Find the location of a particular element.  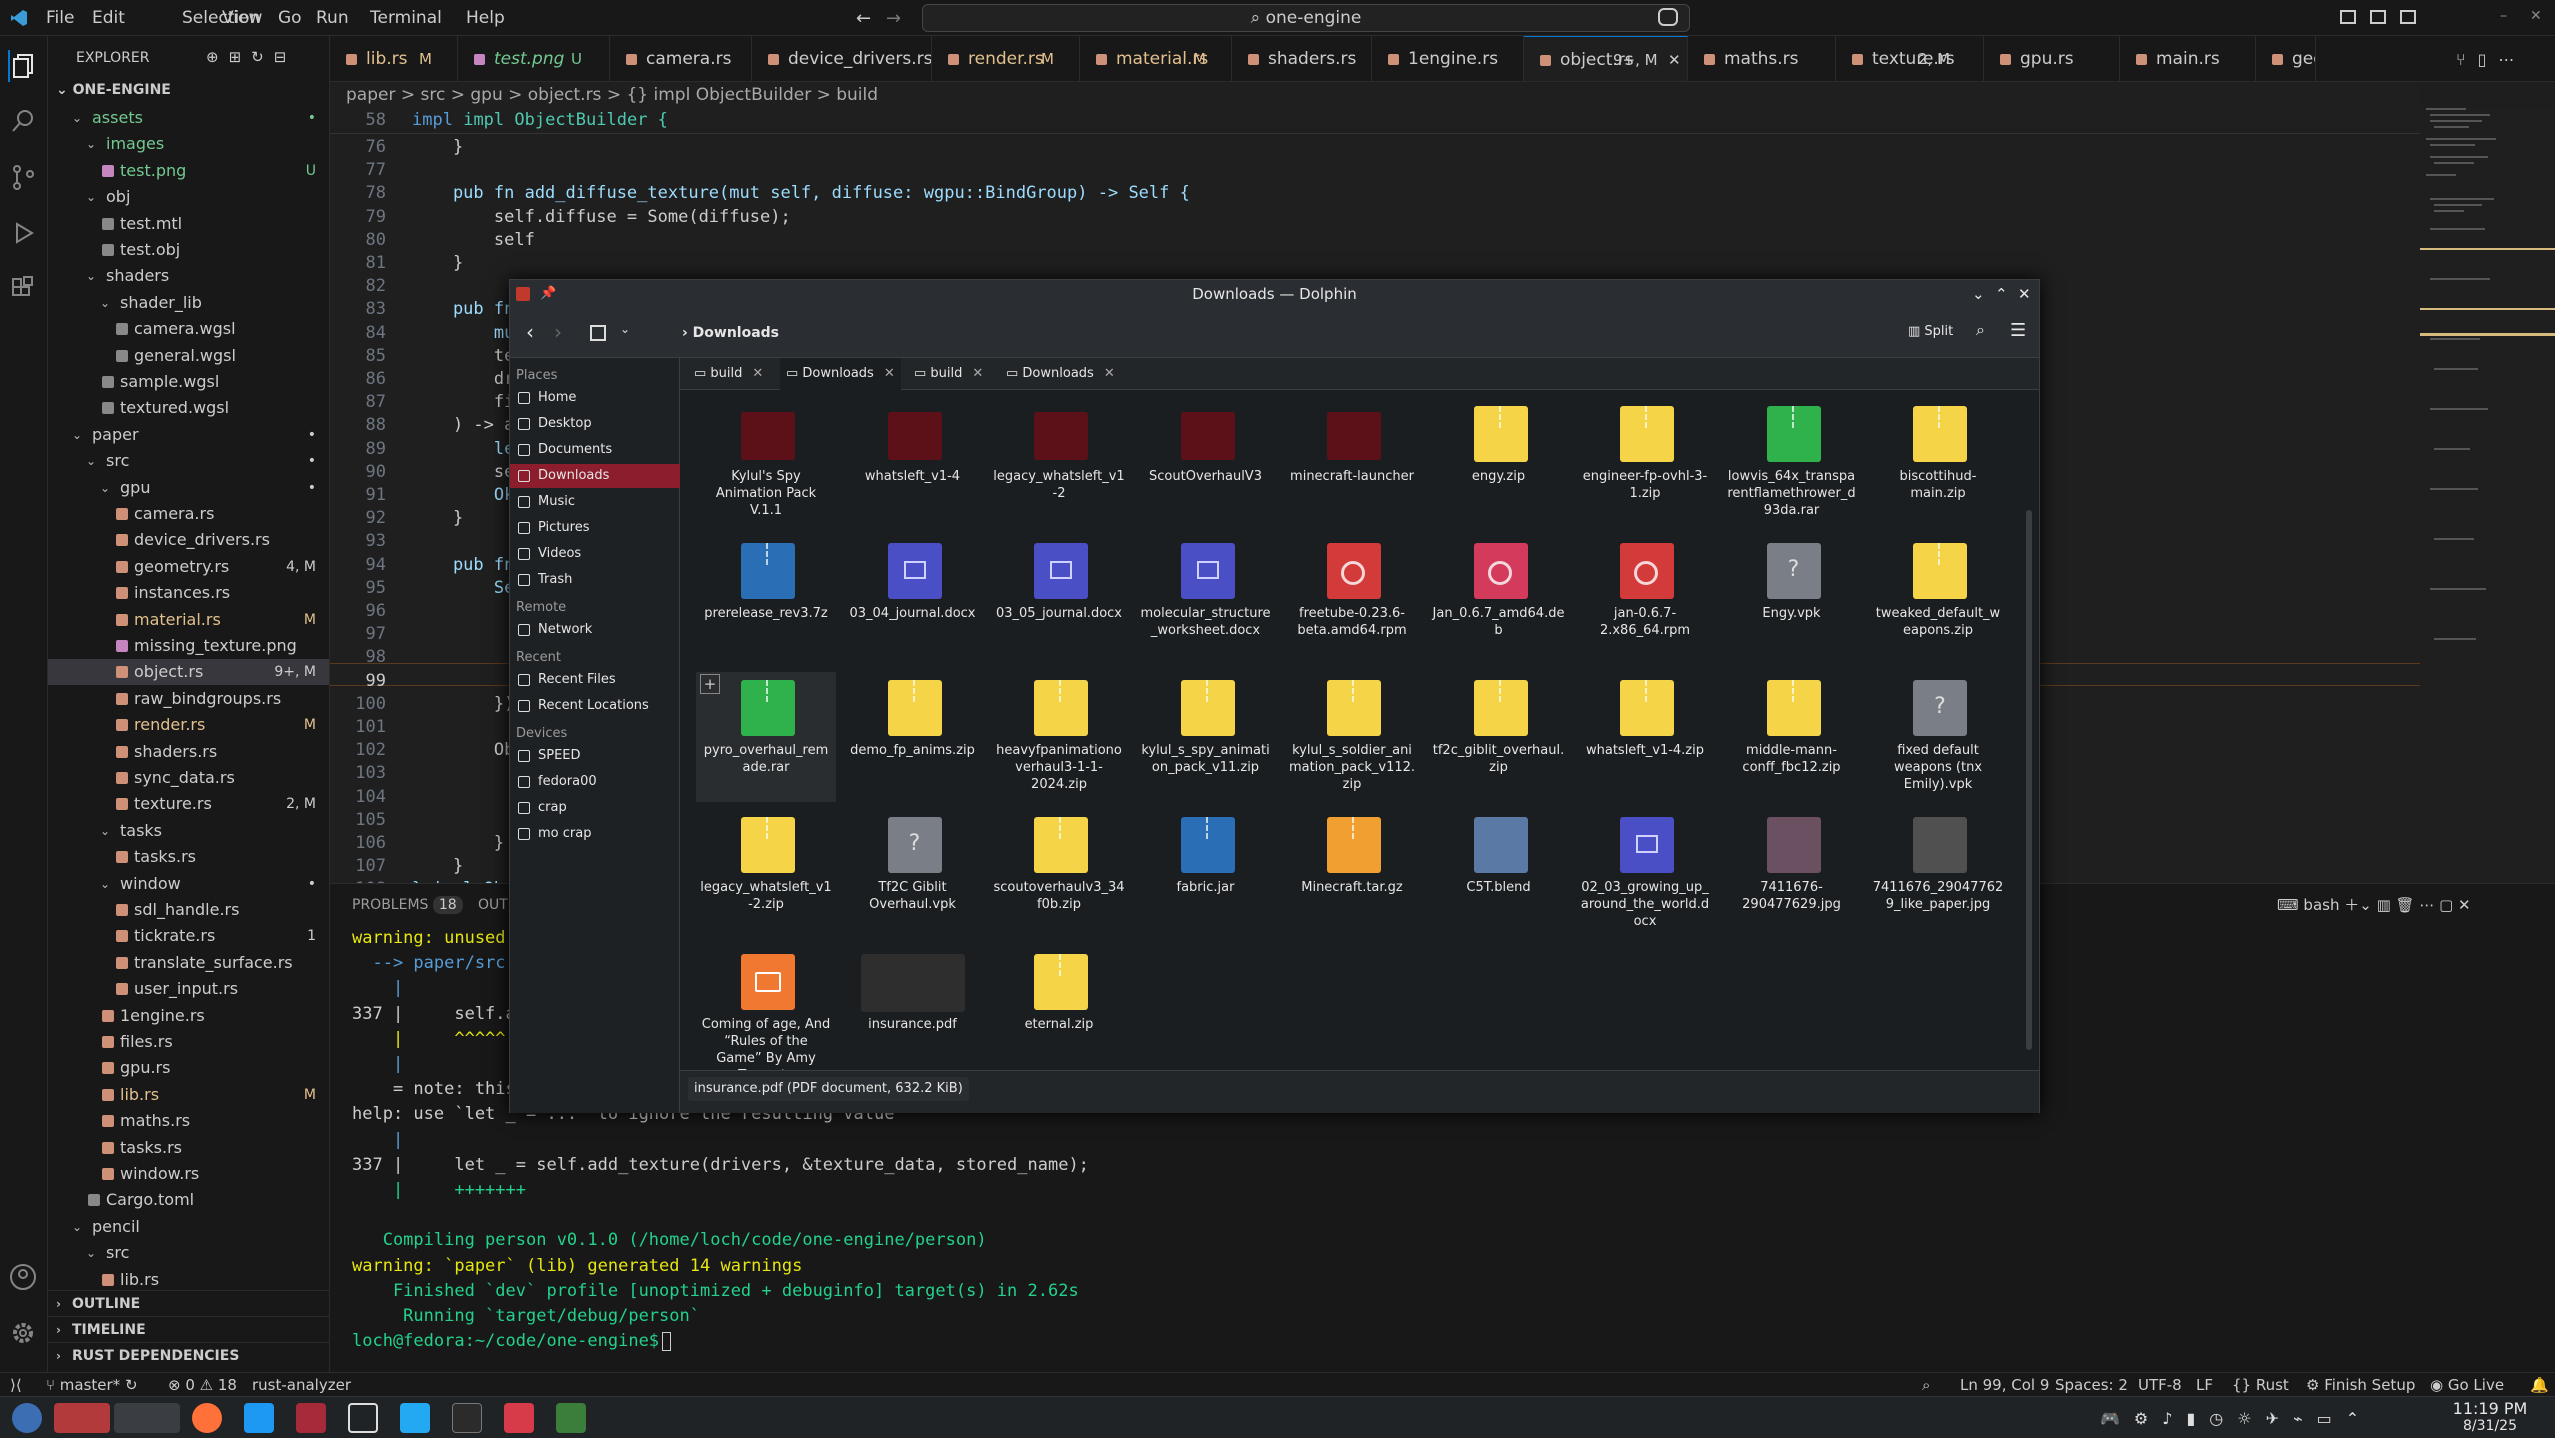

nav-forward-icon: › is located at coordinates (558, 332).